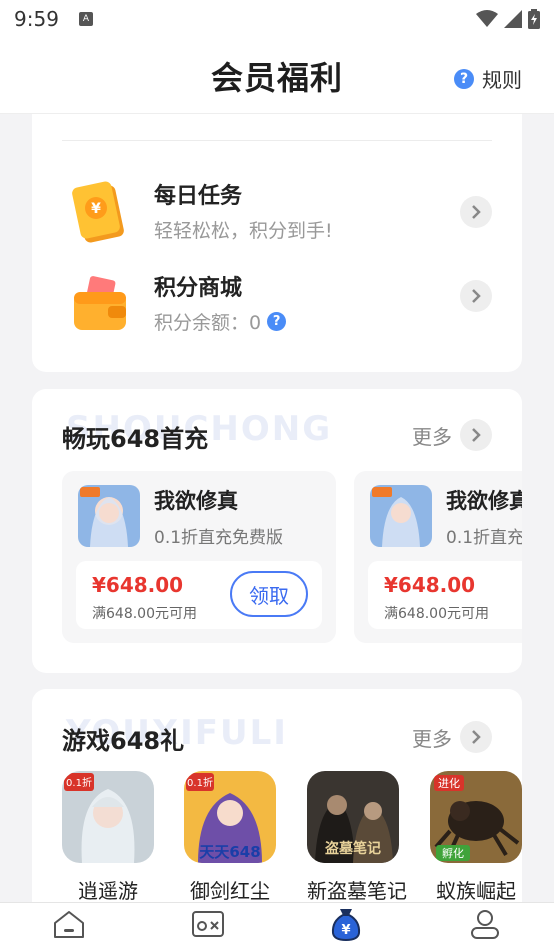 This screenshot has height=944, width=554. Describe the element at coordinates (534, 19) in the screenshot. I see `battery-icon` at that location.